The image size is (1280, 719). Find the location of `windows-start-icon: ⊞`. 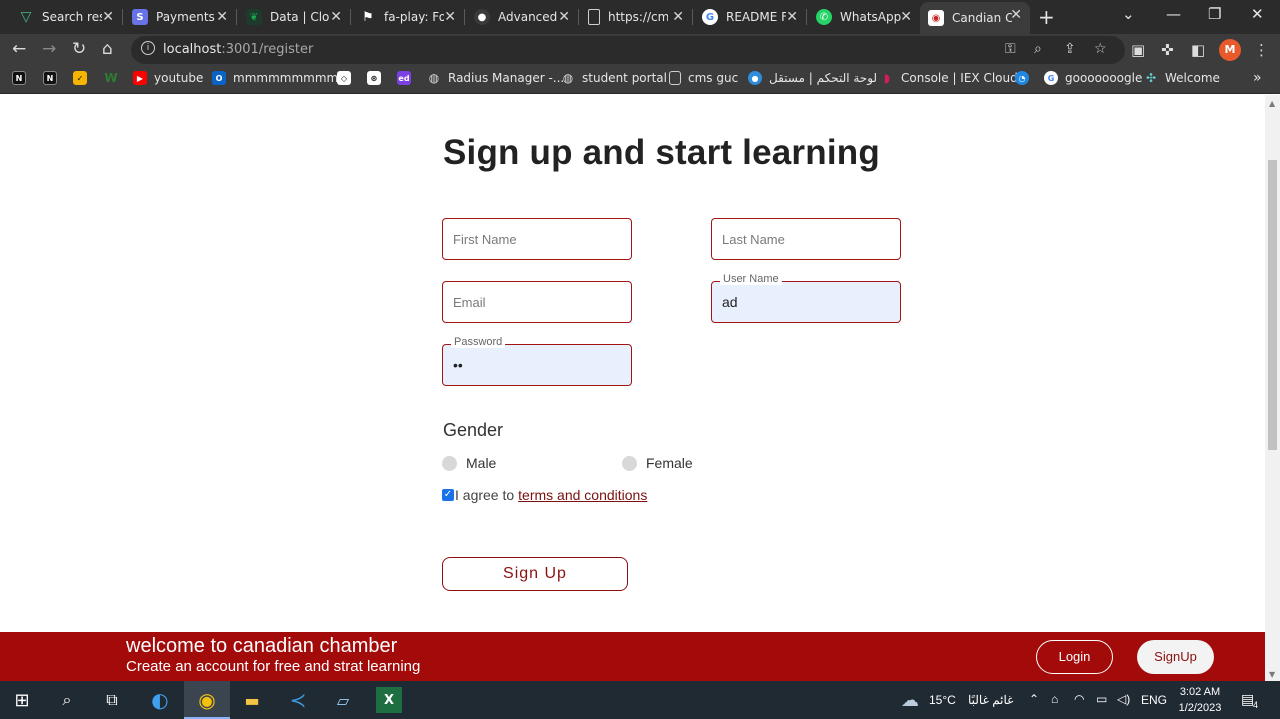

windows-start-icon: ⊞ is located at coordinates (22, 700).